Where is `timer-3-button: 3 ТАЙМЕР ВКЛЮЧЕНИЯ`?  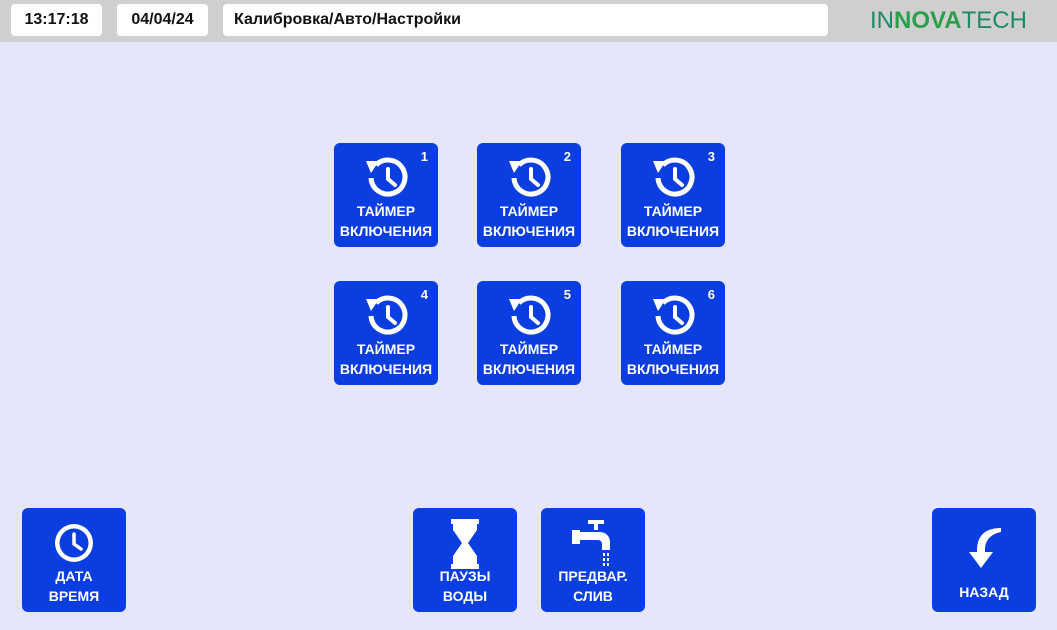 timer-3-button: 3 ТАЙМЕР ВКЛЮЧЕНИЯ is located at coordinates (673, 195).